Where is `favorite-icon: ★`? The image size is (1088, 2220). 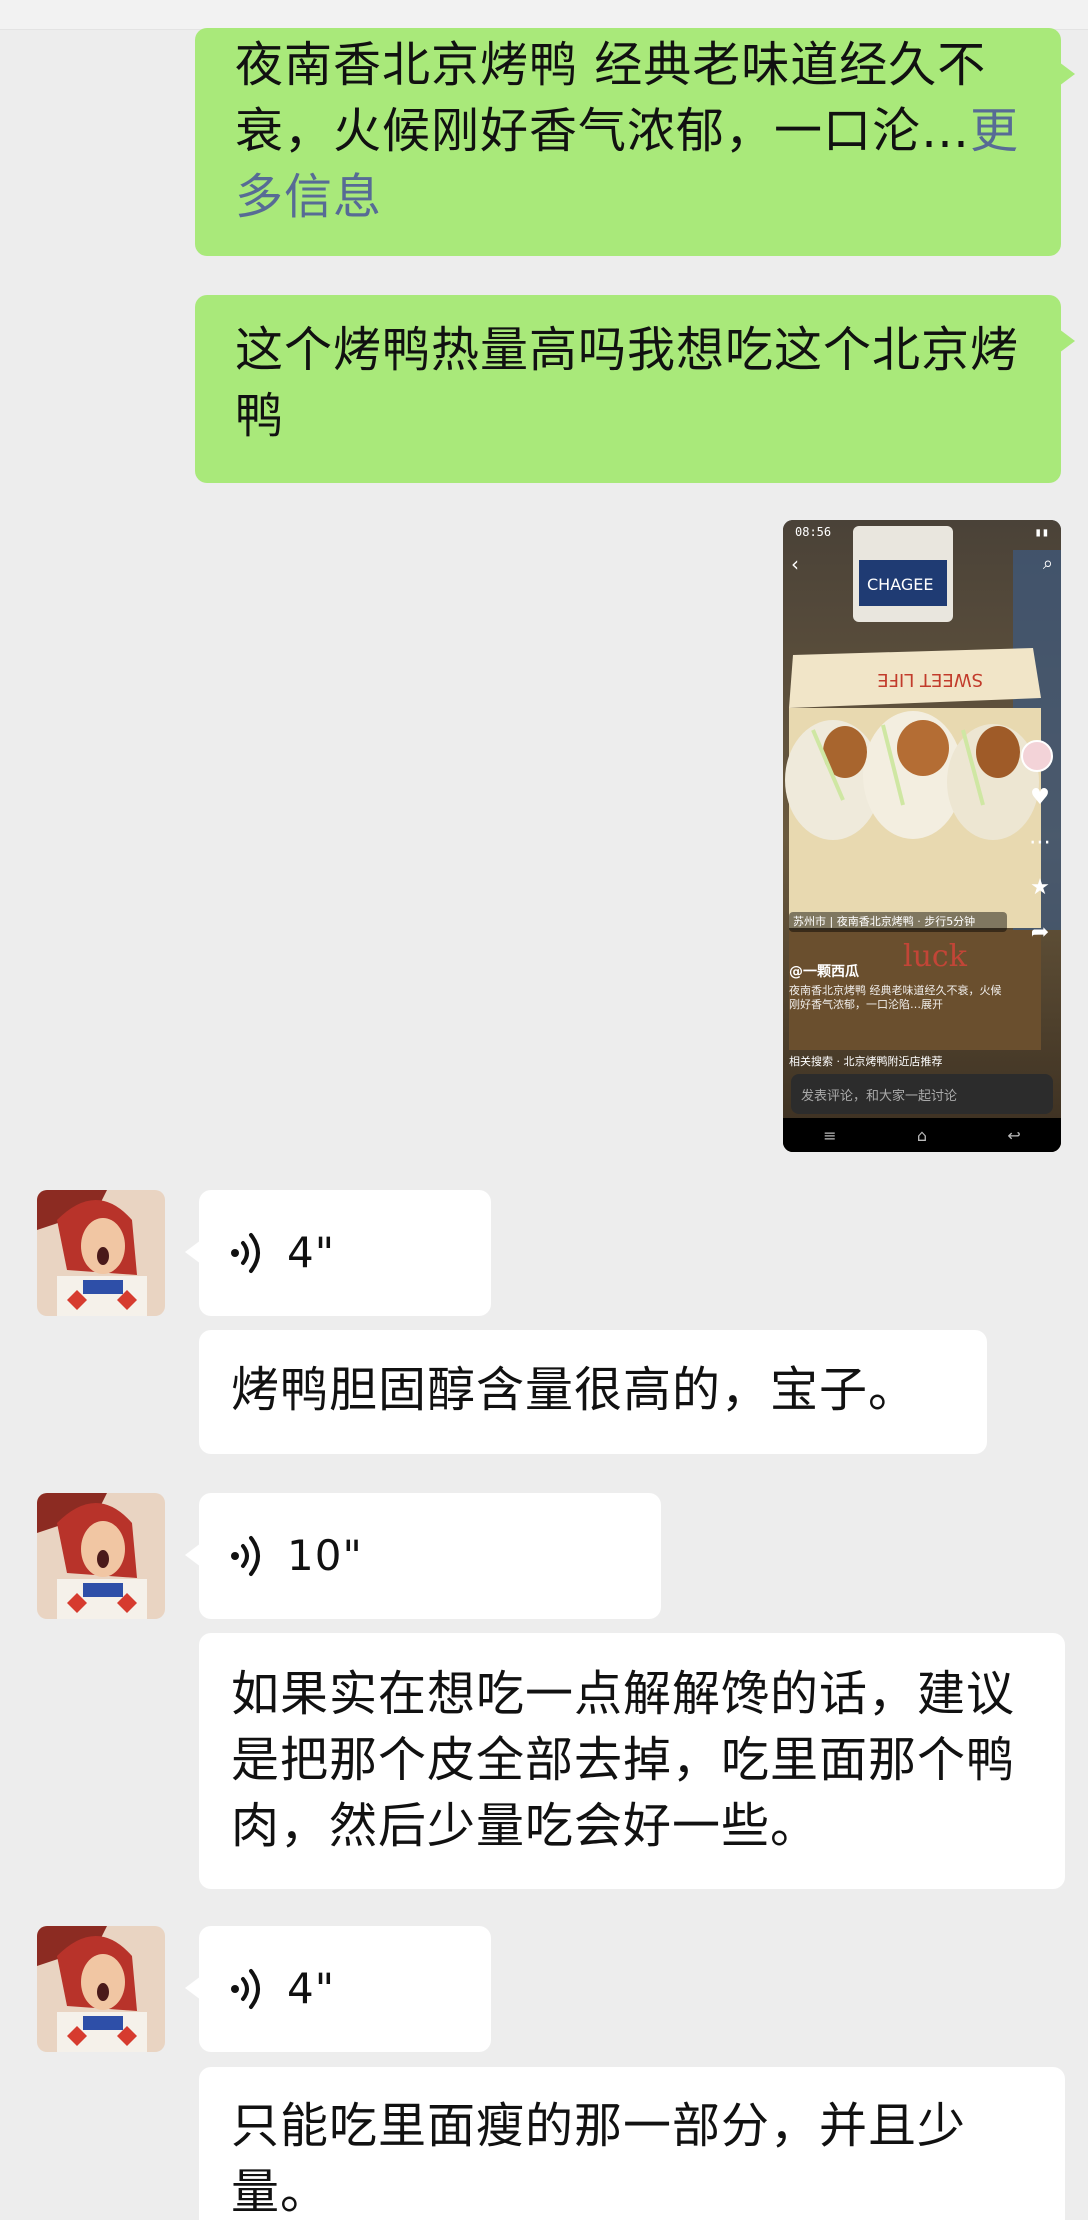
favorite-icon: ★ is located at coordinates (1040, 887).